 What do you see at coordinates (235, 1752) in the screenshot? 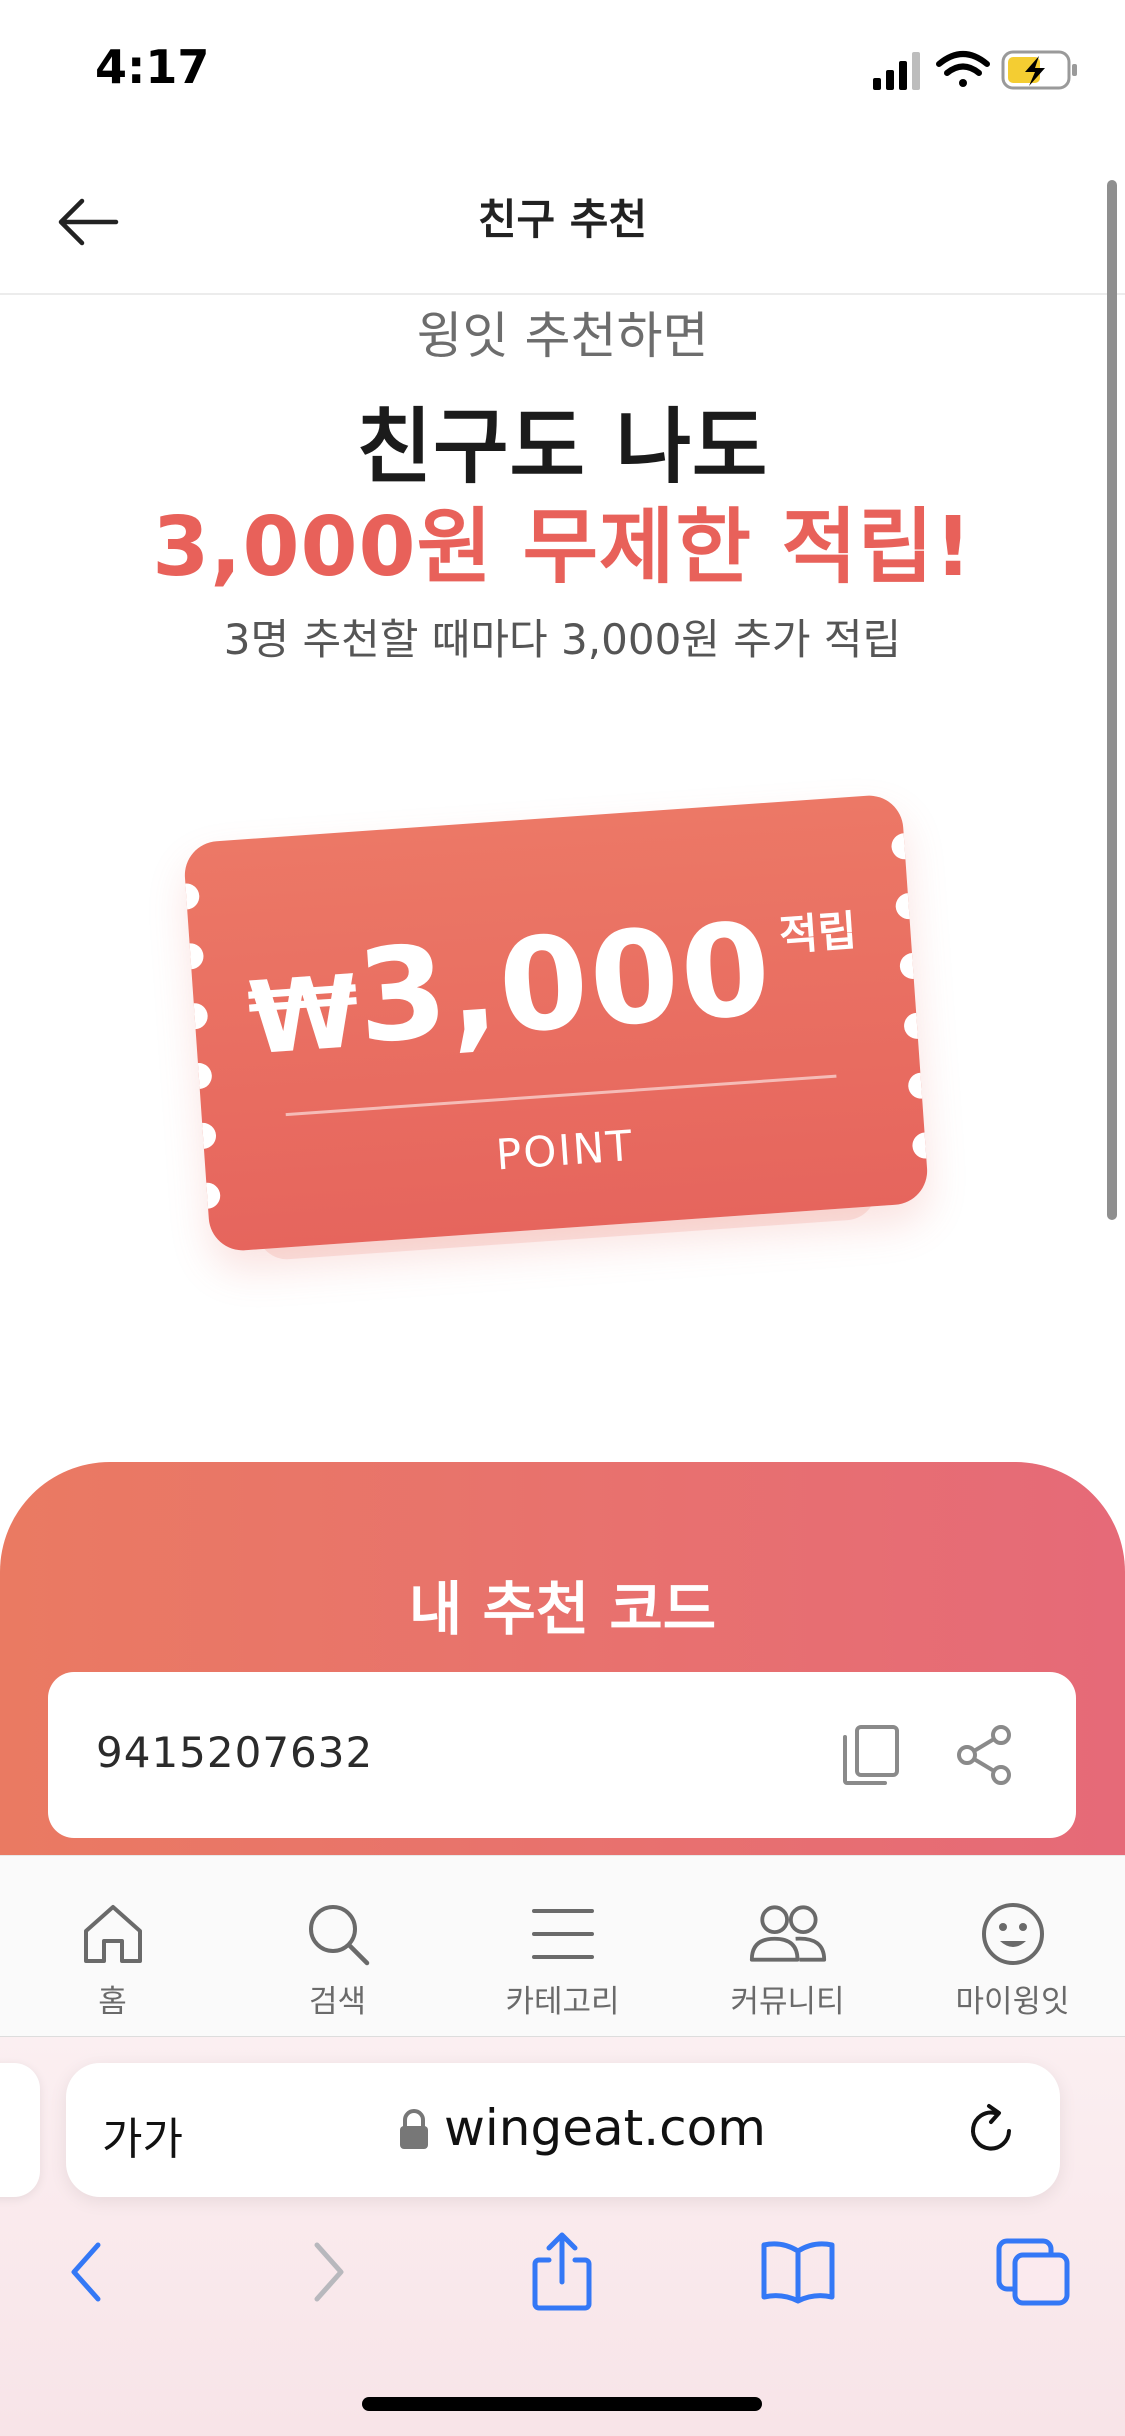
I see `referral-code: 9415207632` at bounding box center [235, 1752].